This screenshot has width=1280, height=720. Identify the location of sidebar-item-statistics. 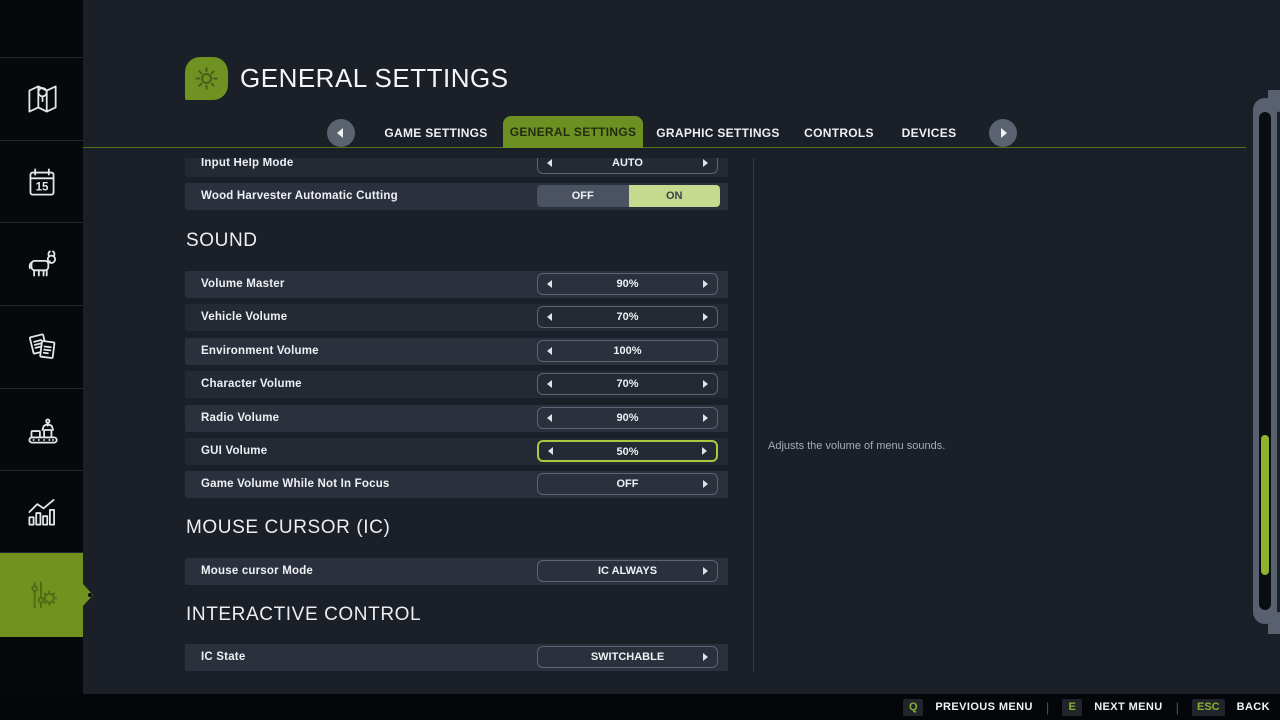
(41, 511).